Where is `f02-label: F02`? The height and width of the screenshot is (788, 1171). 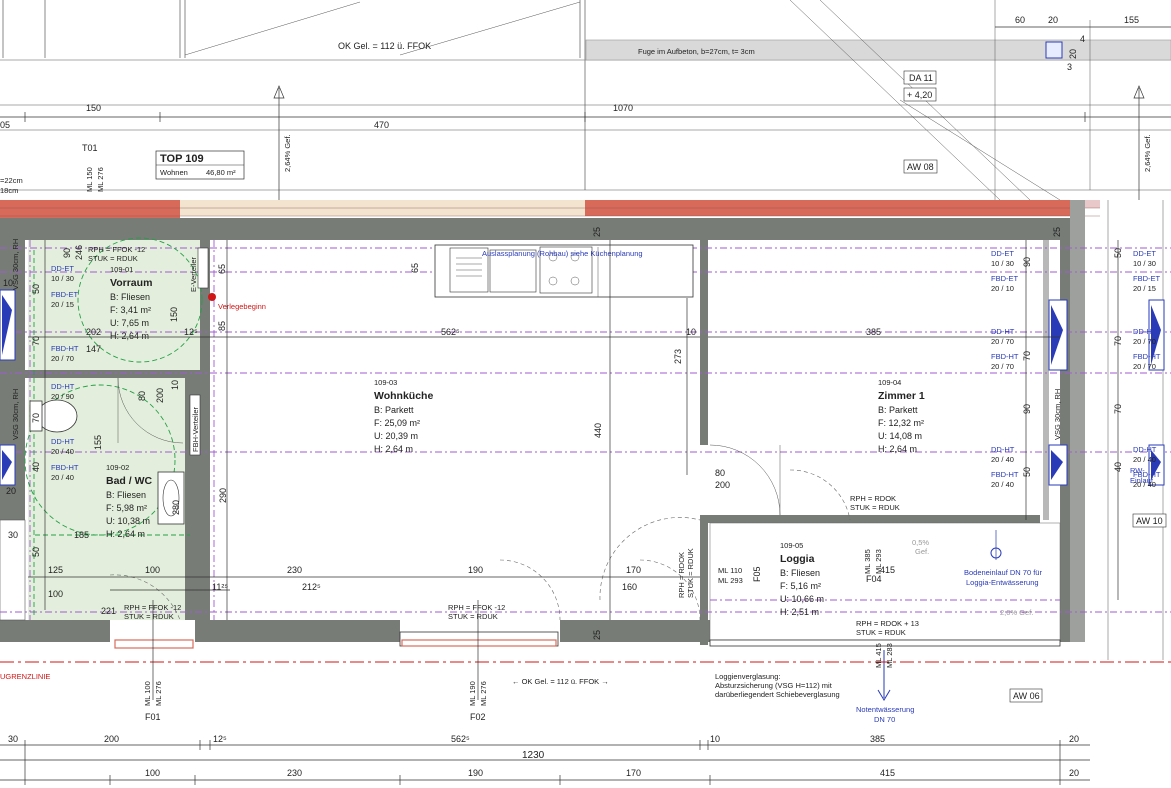 f02-label: F02 is located at coordinates (478, 717).